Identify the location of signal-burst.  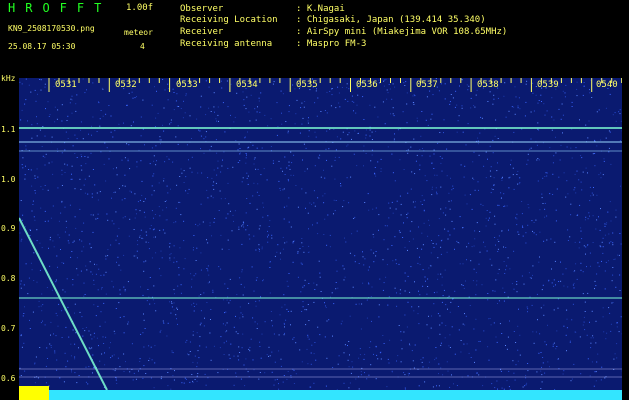
(34, 393).